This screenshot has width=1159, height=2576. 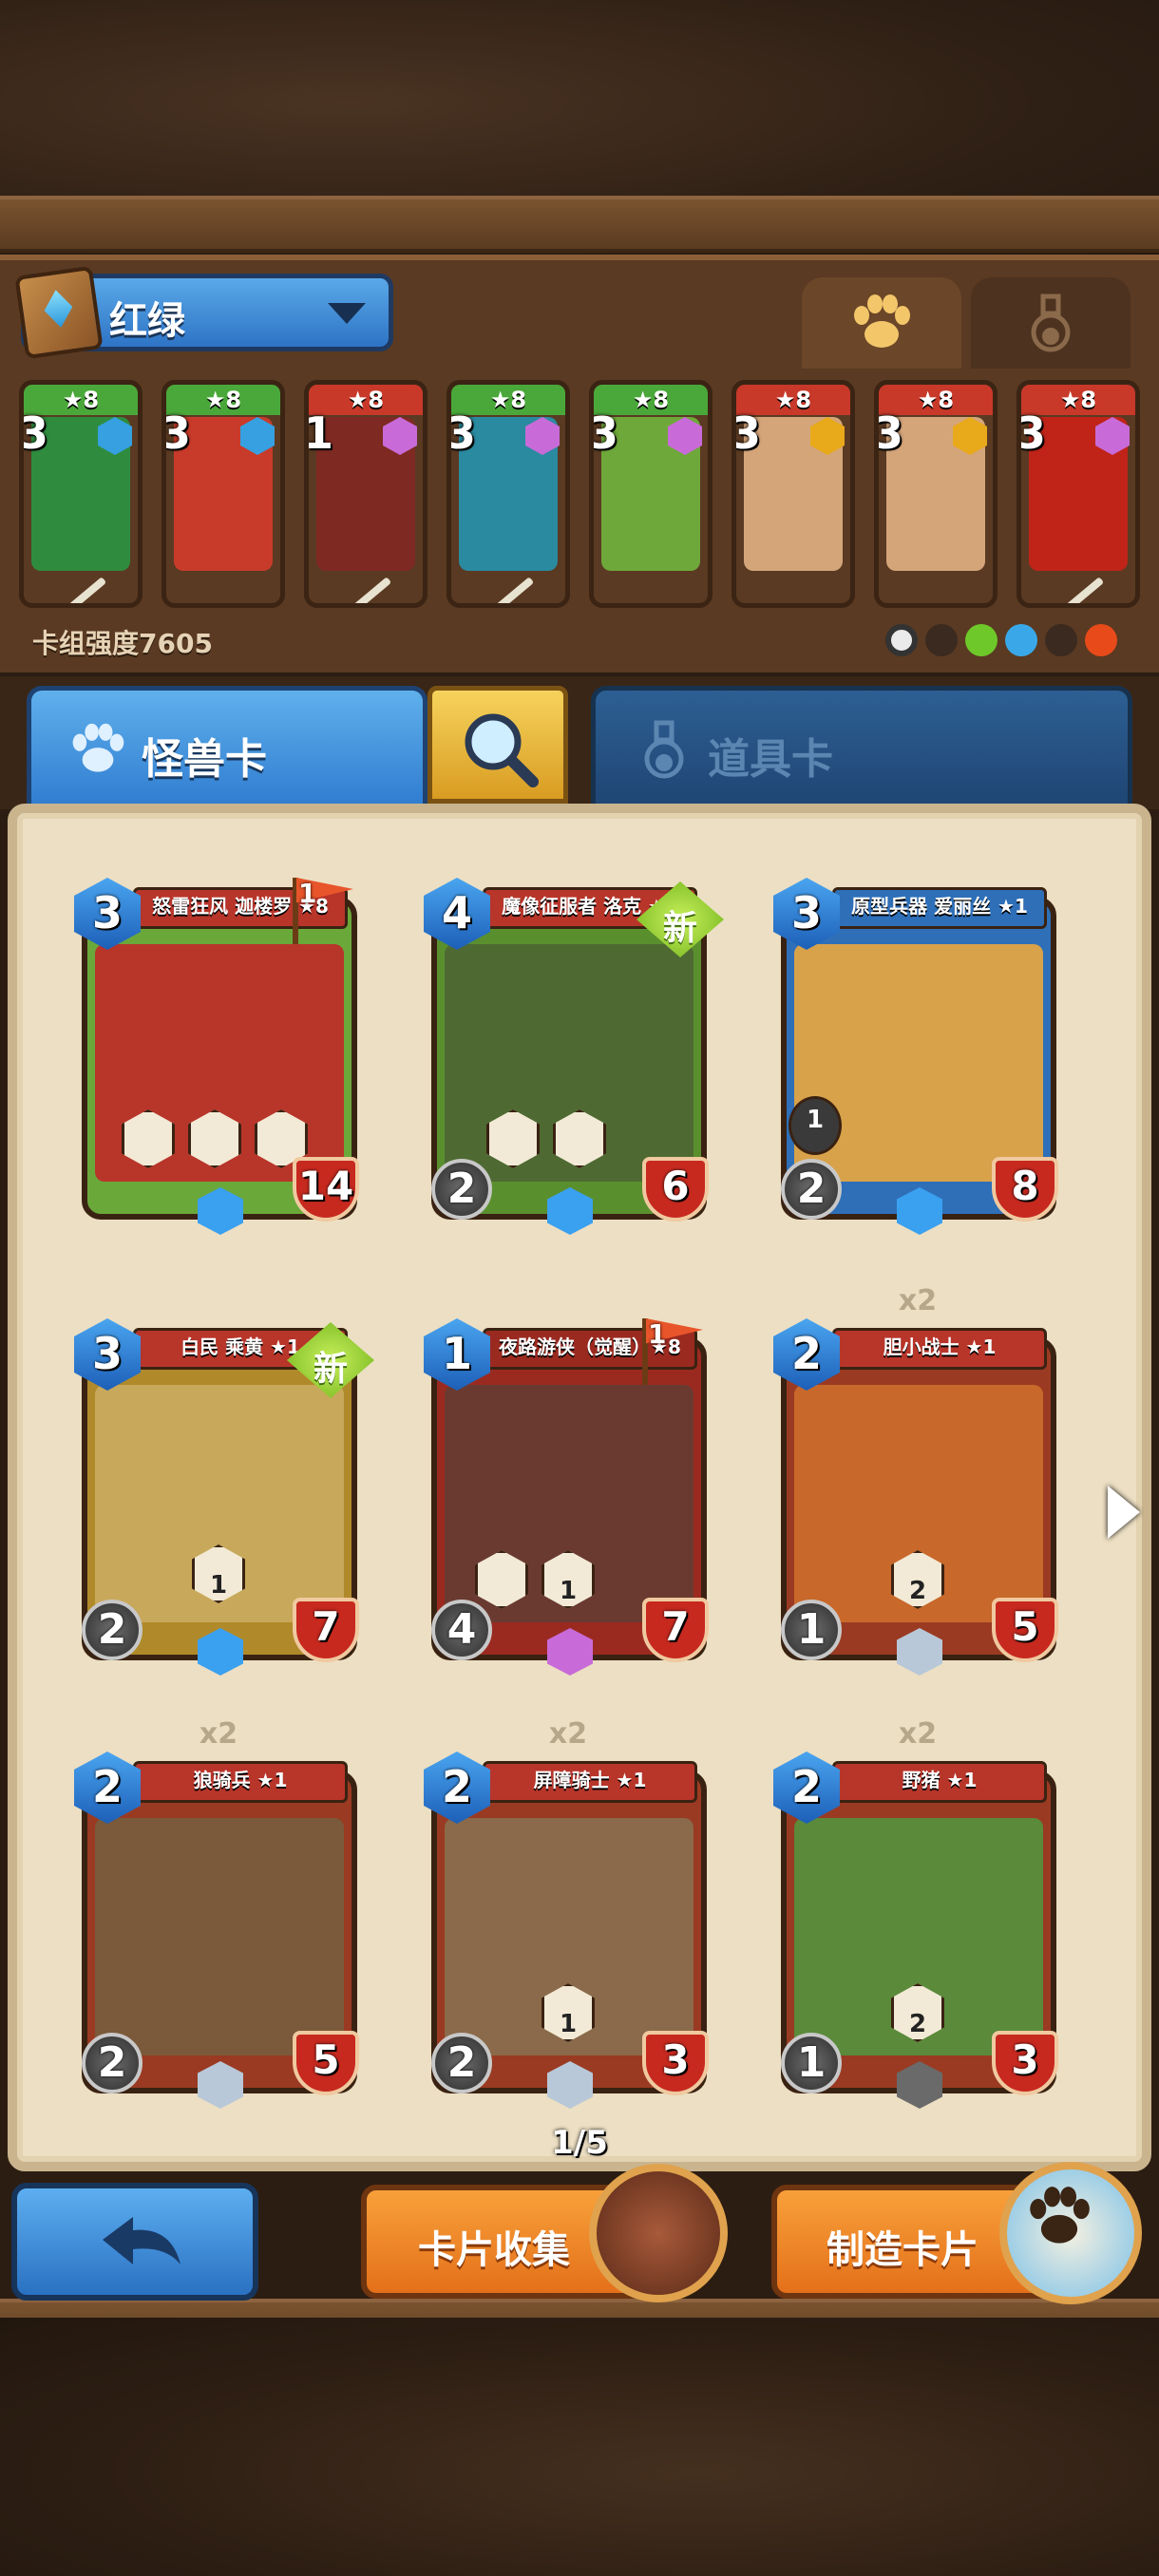 What do you see at coordinates (658, 2233) in the screenshot?
I see `card-collection-medal-icon` at bounding box center [658, 2233].